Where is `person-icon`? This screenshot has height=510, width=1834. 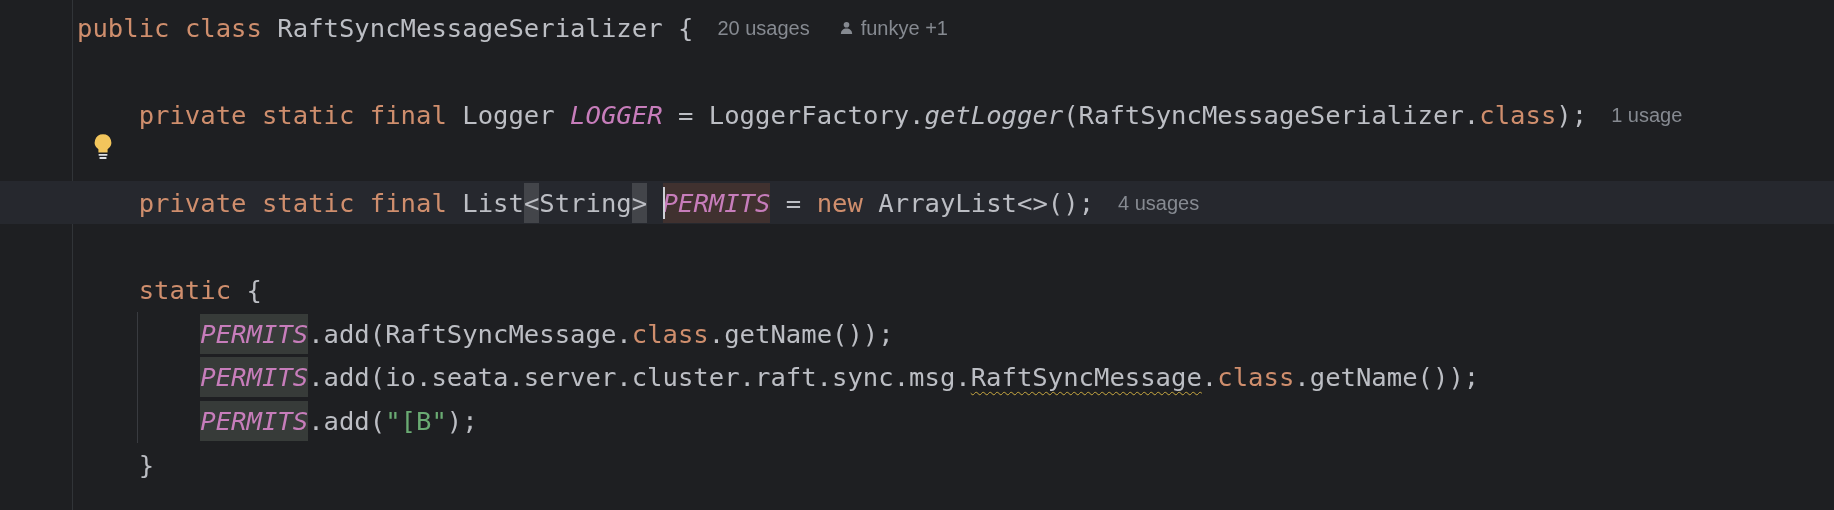
person-icon is located at coordinates (846, 28).